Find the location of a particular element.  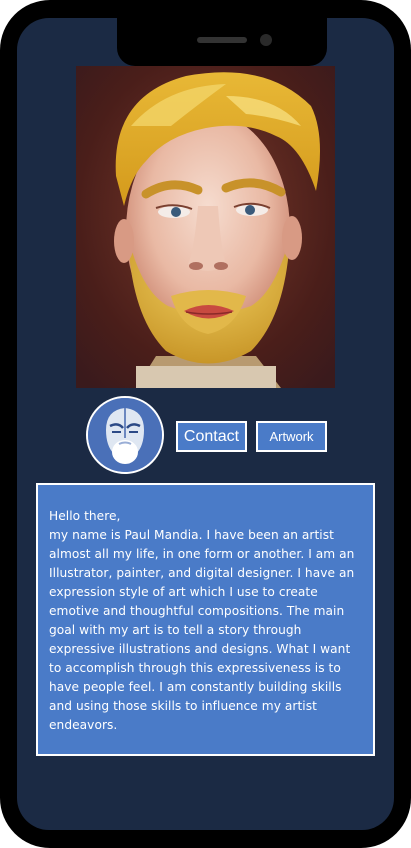

phone-notch is located at coordinates (222, 42).